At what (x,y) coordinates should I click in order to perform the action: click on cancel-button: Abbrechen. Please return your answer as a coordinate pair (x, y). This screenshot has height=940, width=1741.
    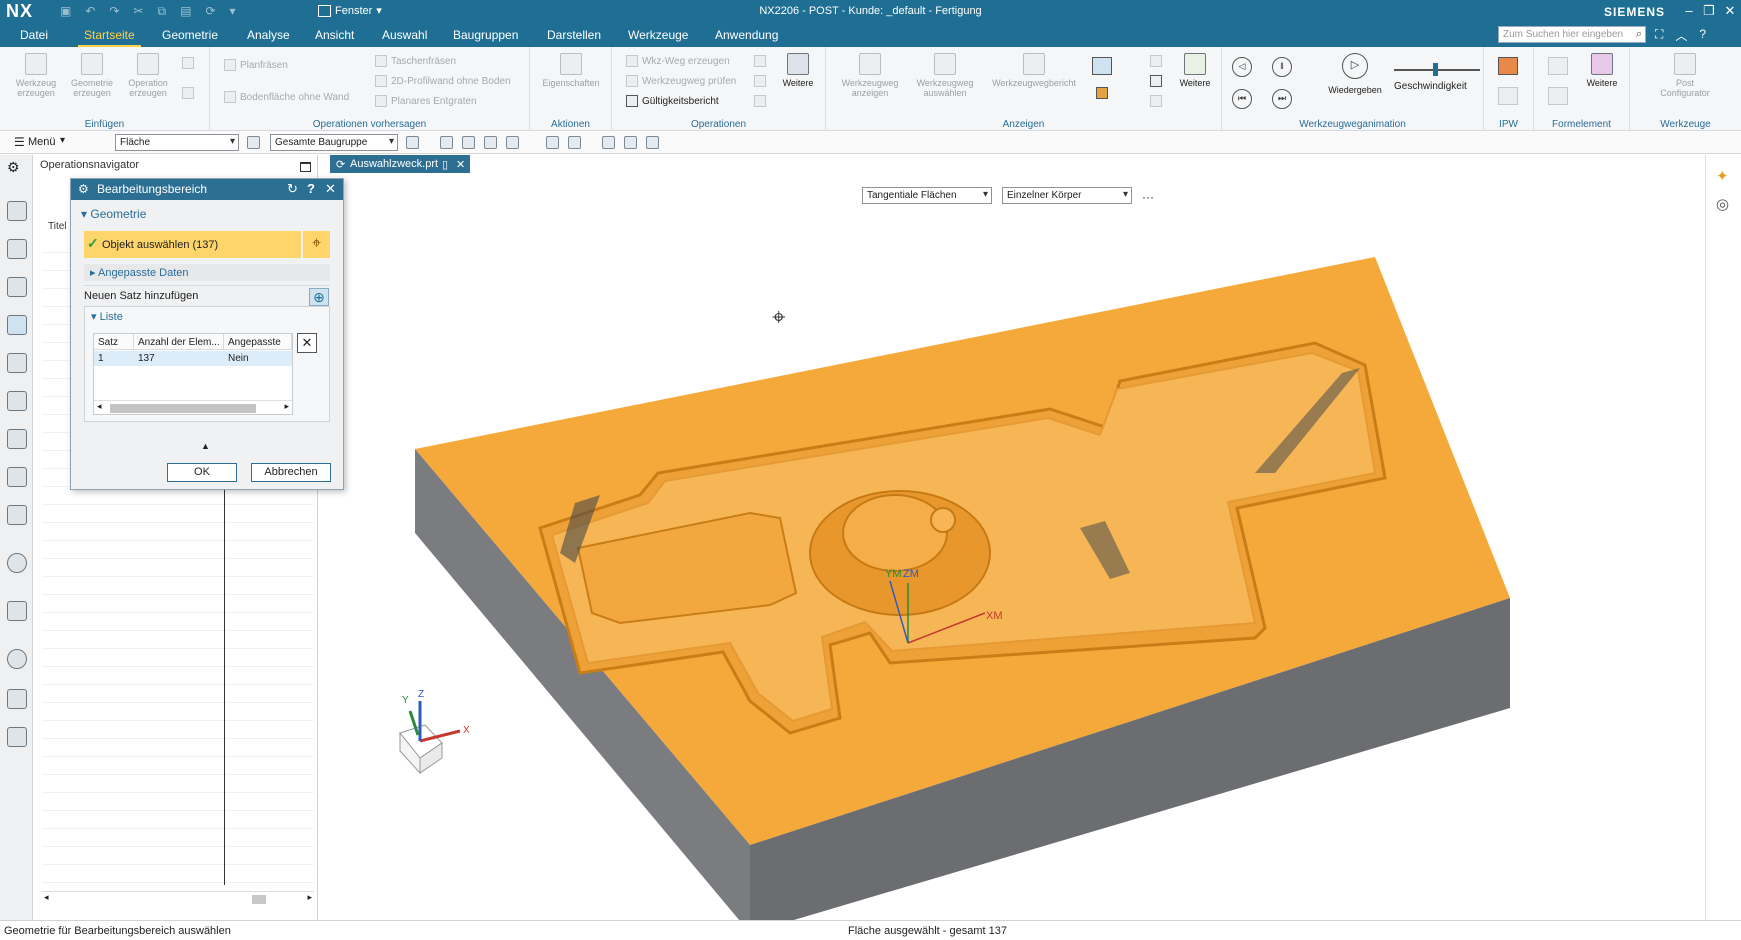
    Looking at the image, I should click on (291, 472).